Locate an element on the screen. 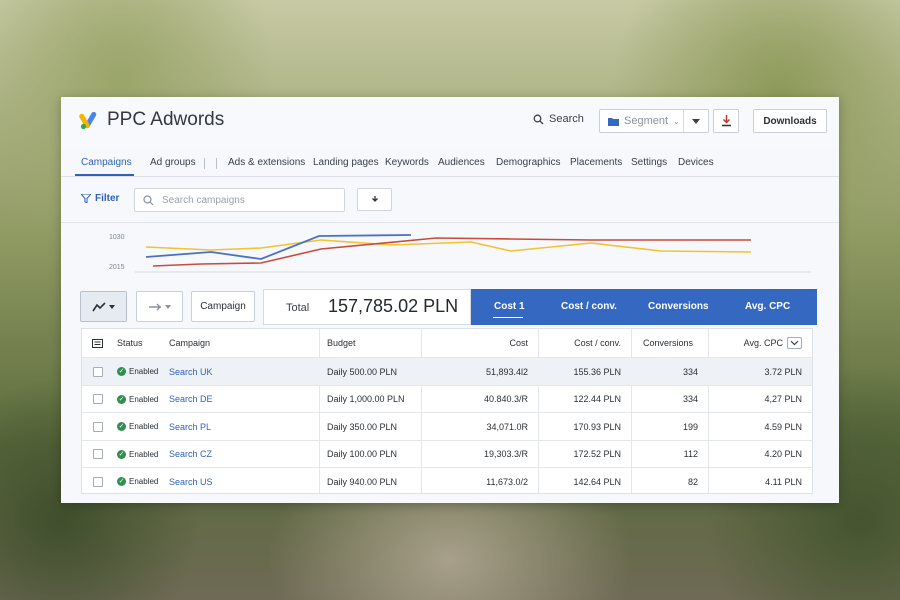  budget-cell: Daily 1,000.00 PLN is located at coordinates (366, 399).